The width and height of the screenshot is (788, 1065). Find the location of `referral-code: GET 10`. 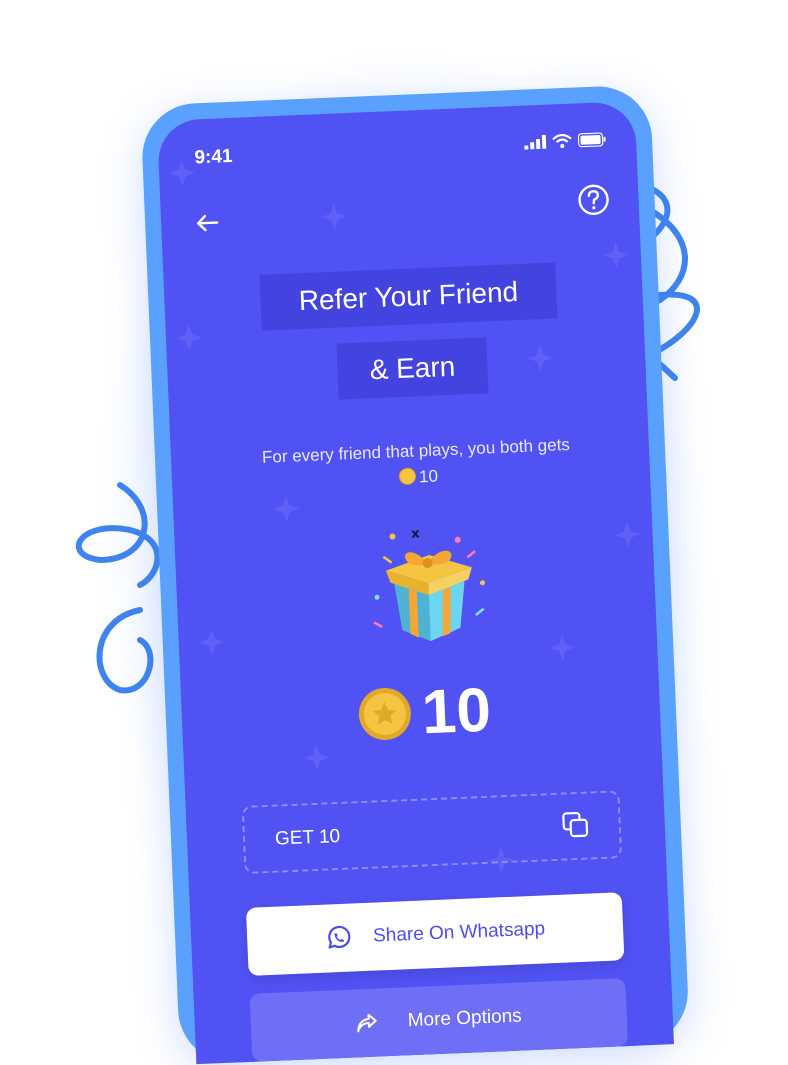

referral-code: GET 10 is located at coordinates (307, 837).